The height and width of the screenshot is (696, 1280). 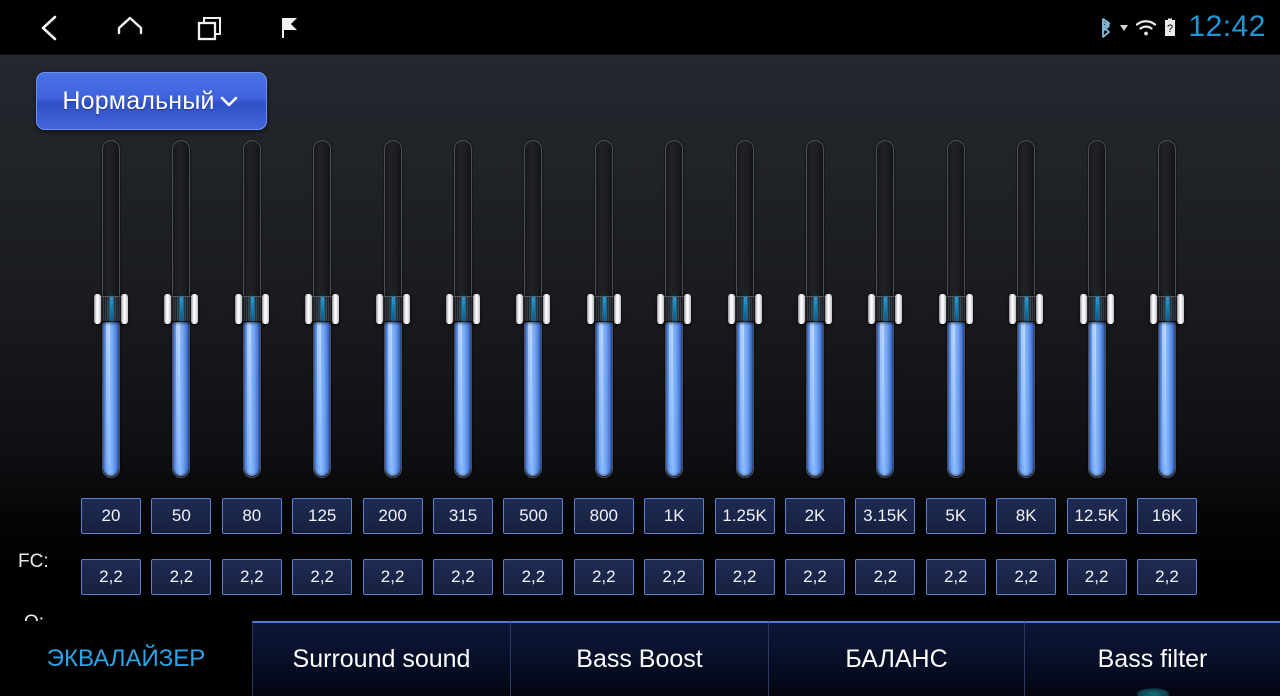 I want to click on fc-value-button: 125, so click(x=322, y=516).